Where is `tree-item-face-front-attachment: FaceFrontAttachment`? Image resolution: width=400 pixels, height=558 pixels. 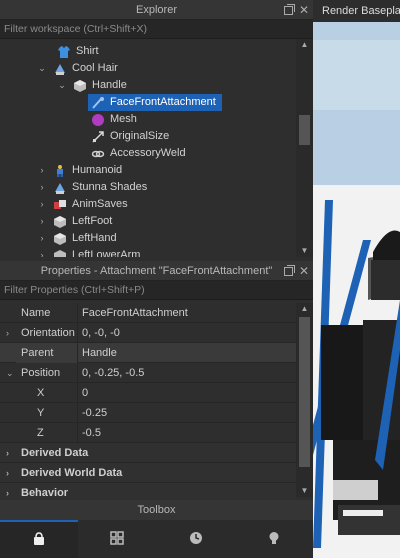 tree-item-face-front-attachment: FaceFrontAttachment is located at coordinates (155, 102).